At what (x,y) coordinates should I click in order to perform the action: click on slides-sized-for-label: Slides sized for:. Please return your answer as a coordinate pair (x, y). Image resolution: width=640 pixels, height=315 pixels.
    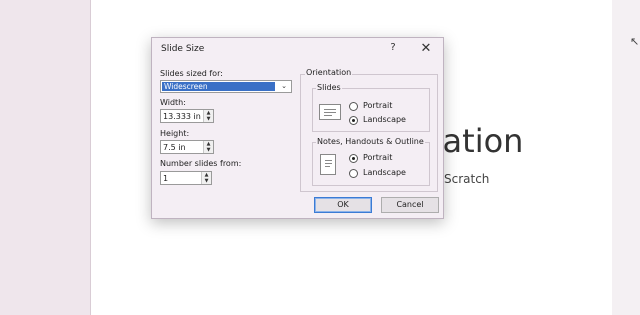
    Looking at the image, I should click on (191, 73).